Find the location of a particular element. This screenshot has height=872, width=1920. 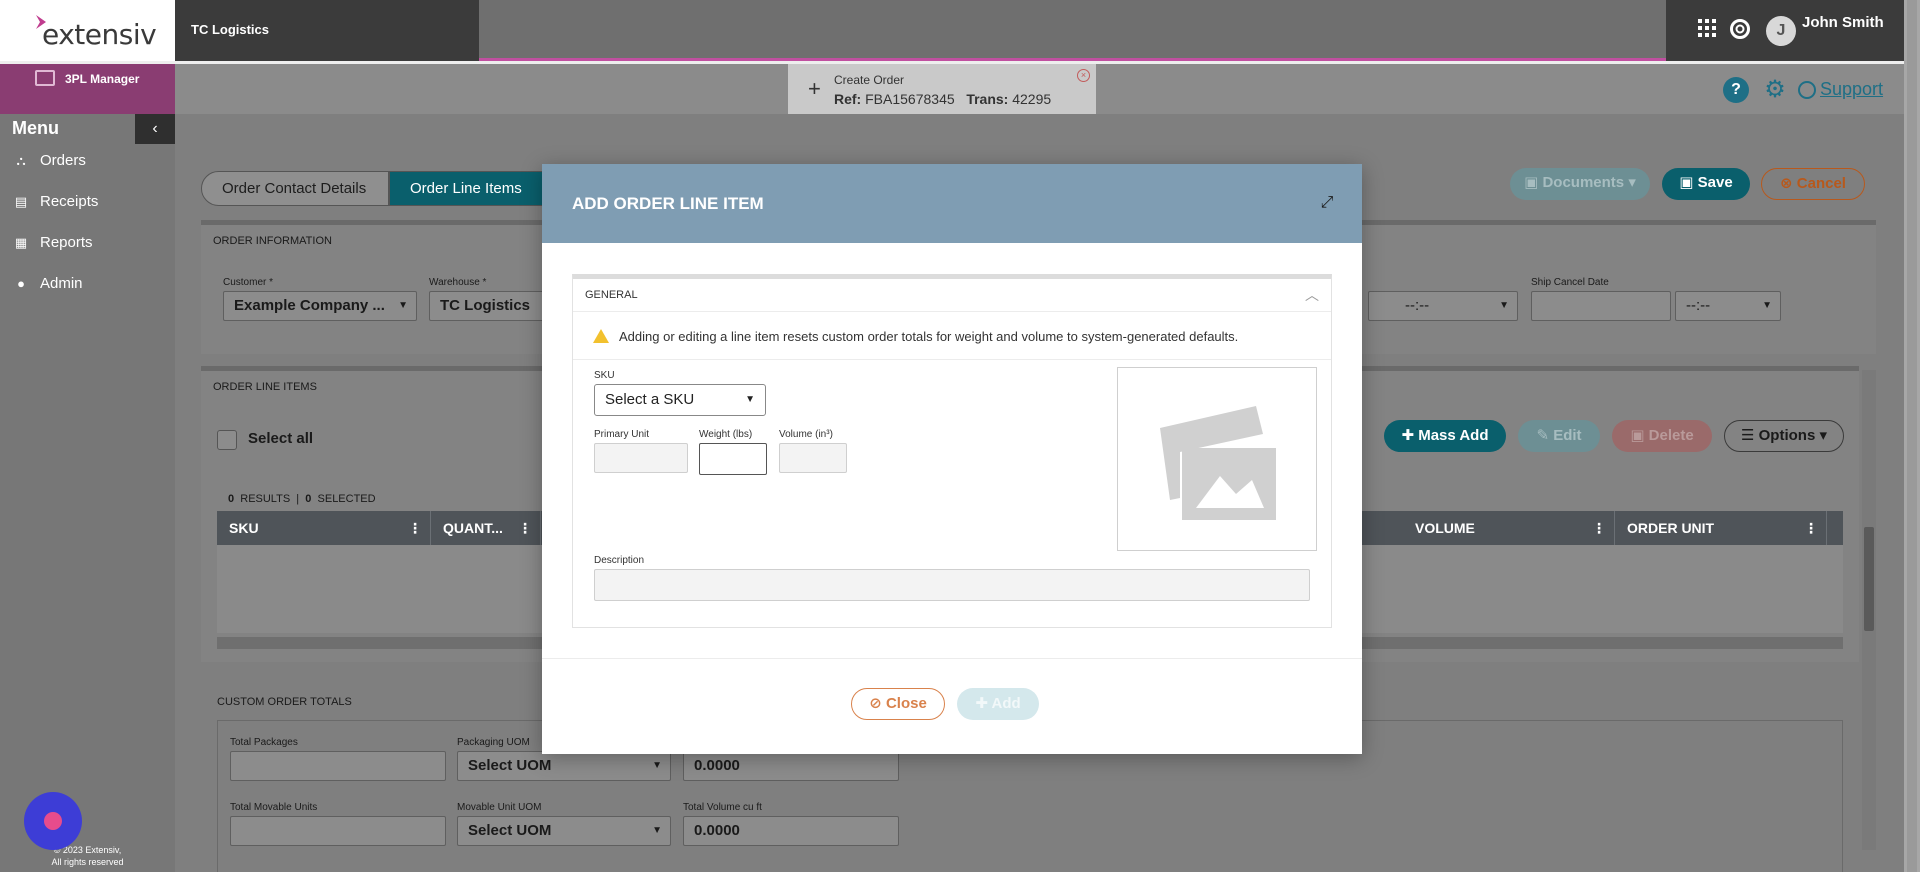

avatar: J is located at coordinates (1781, 31).